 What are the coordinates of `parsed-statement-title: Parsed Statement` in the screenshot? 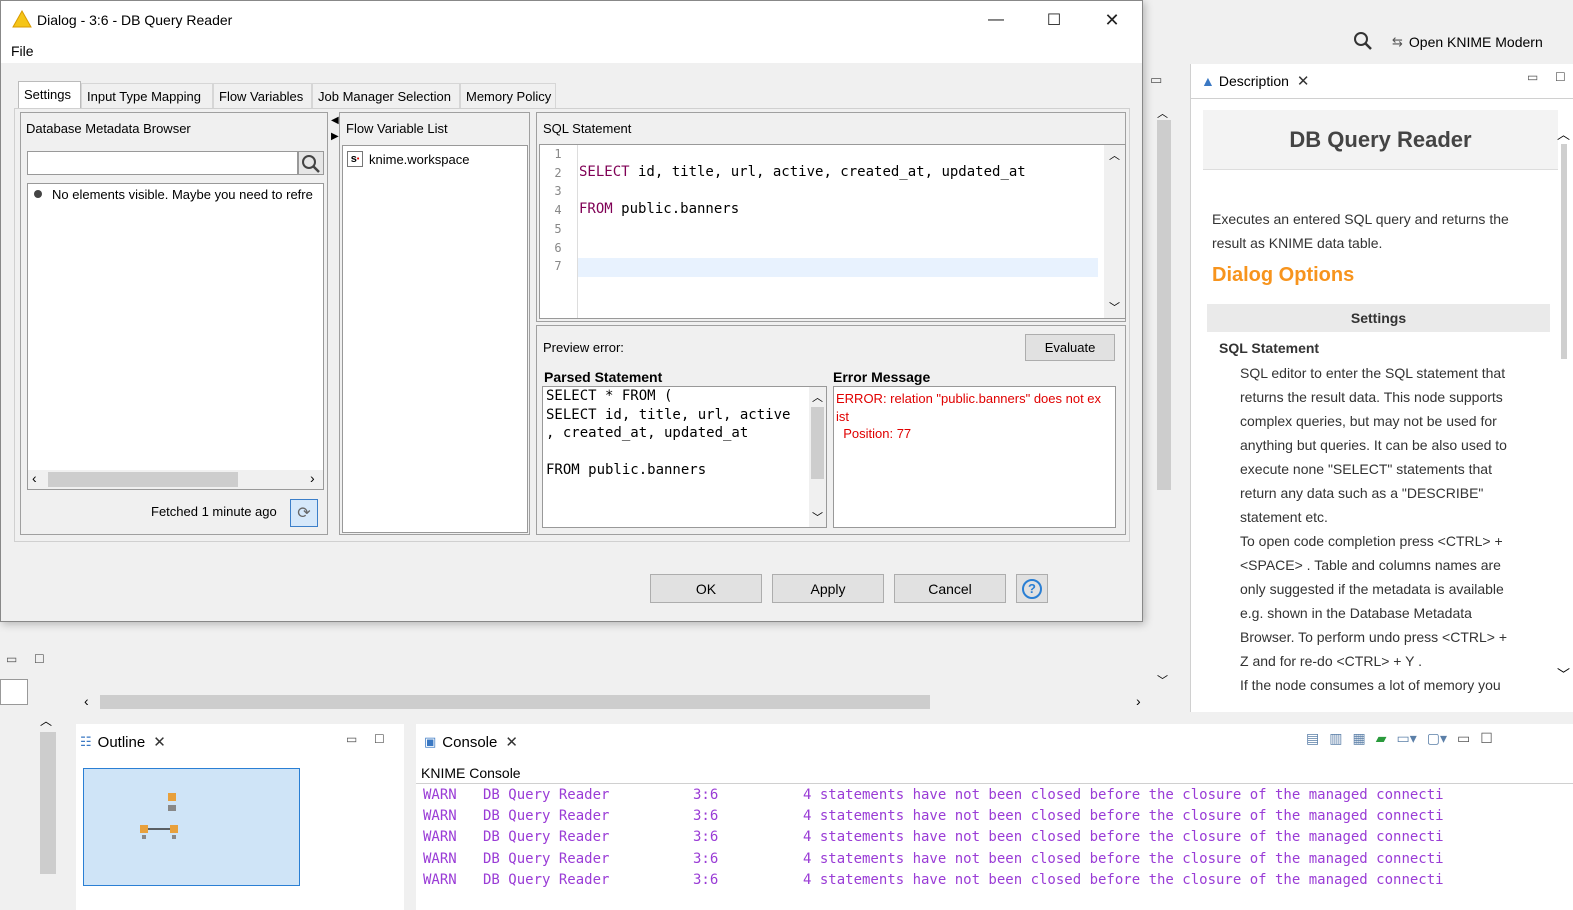 It's located at (603, 377).